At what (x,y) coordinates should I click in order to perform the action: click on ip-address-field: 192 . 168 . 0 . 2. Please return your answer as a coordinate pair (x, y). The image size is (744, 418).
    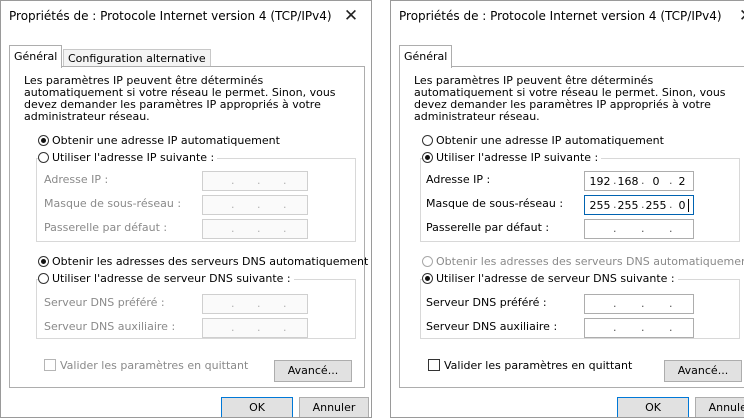
    Looking at the image, I should click on (639, 181).